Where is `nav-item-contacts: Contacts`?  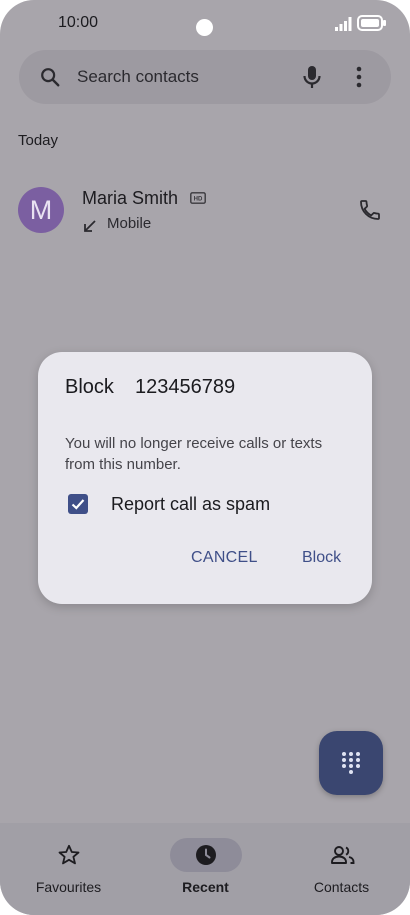
nav-item-contacts: Contacts is located at coordinates (341, 869).